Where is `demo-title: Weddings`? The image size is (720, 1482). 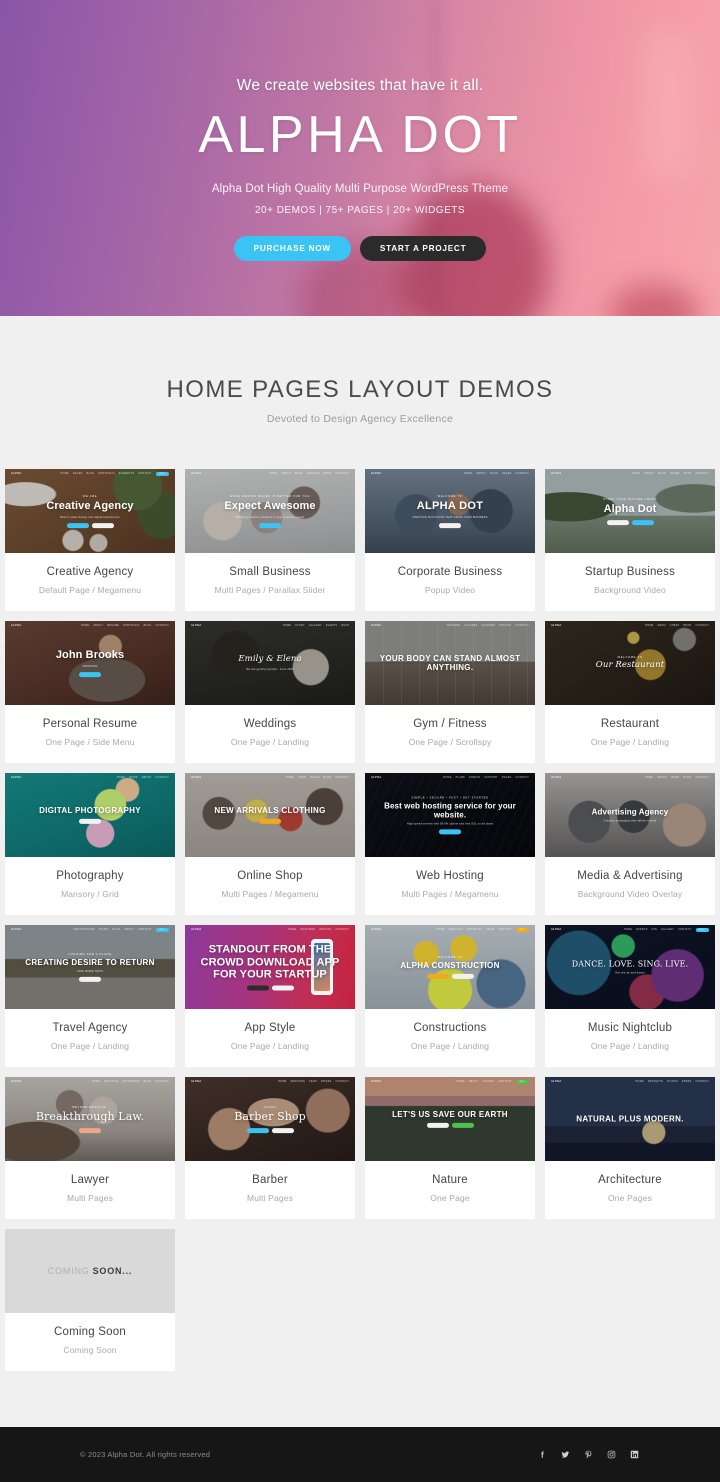
demo-title: Weddings is located at coordinates (270, 724).